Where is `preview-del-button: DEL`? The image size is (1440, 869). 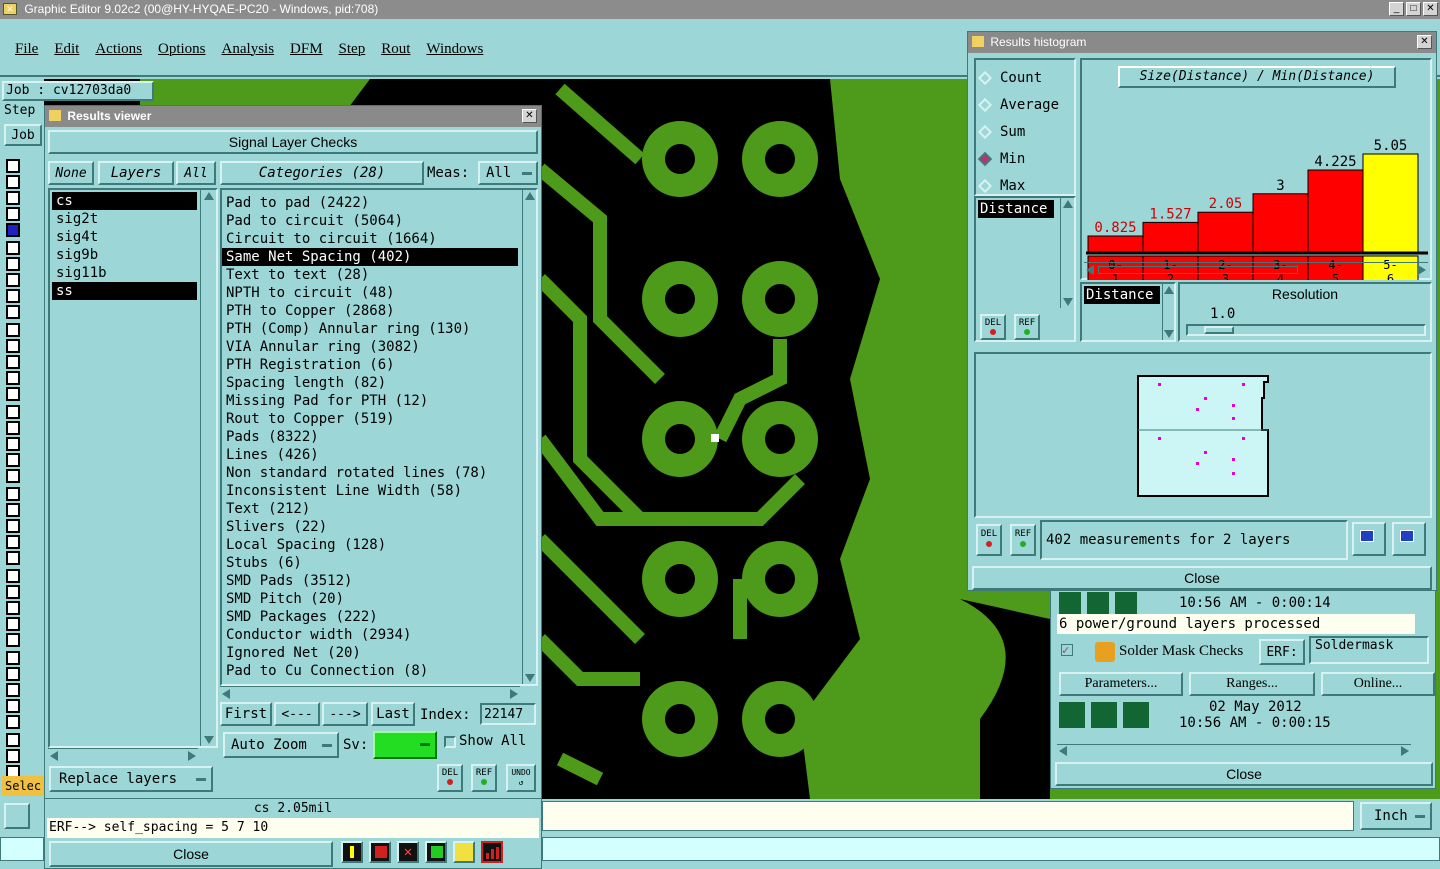 preview-del-button: DEL is located at coordinates (989, 540).